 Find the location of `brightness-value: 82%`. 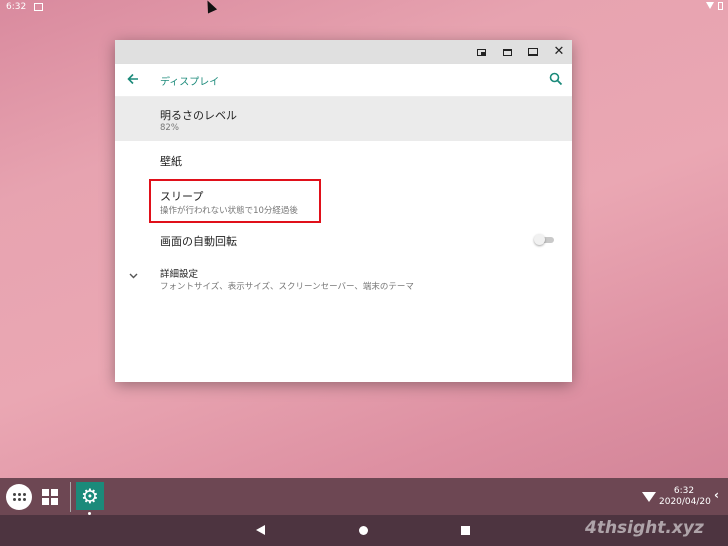

brightness-value: 82% is located at coordinates (169, 128).